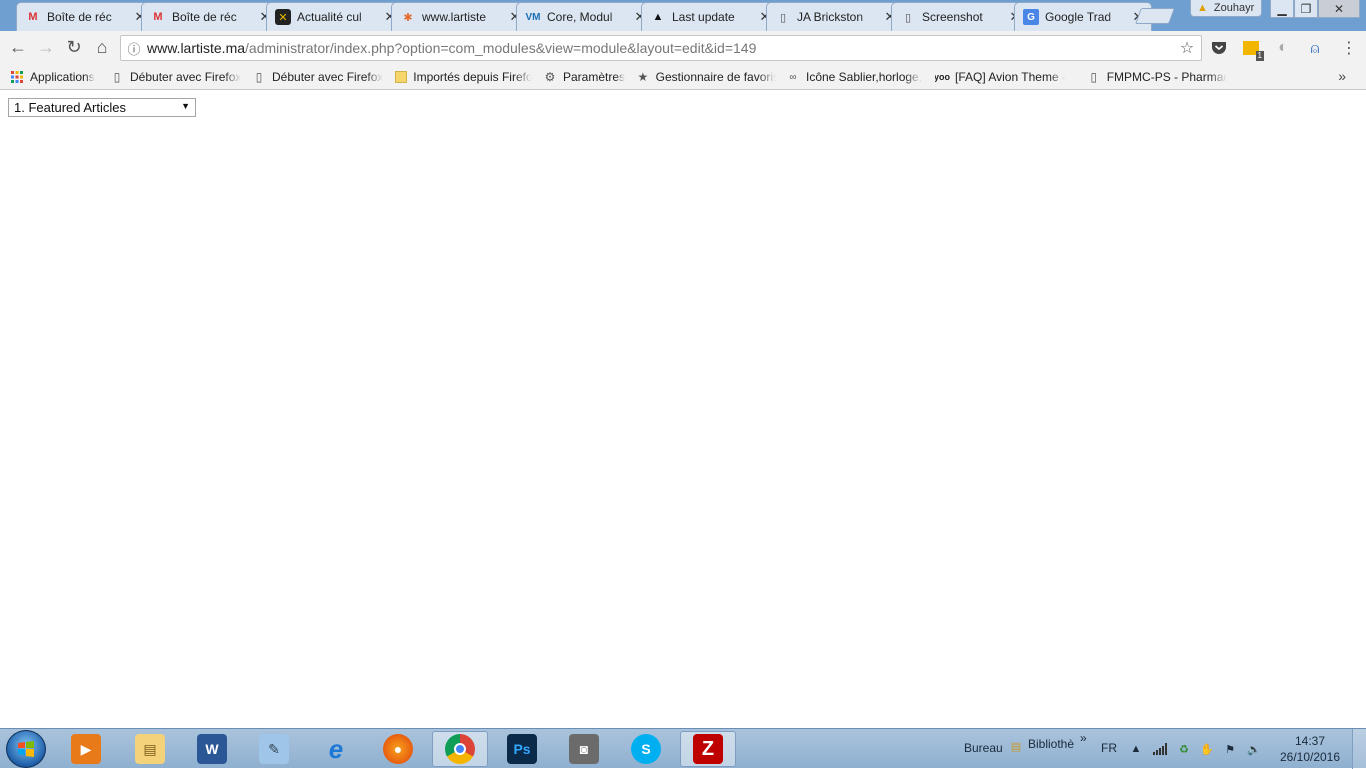  I want to click on folder-icon: ▤, so click(150, 749).